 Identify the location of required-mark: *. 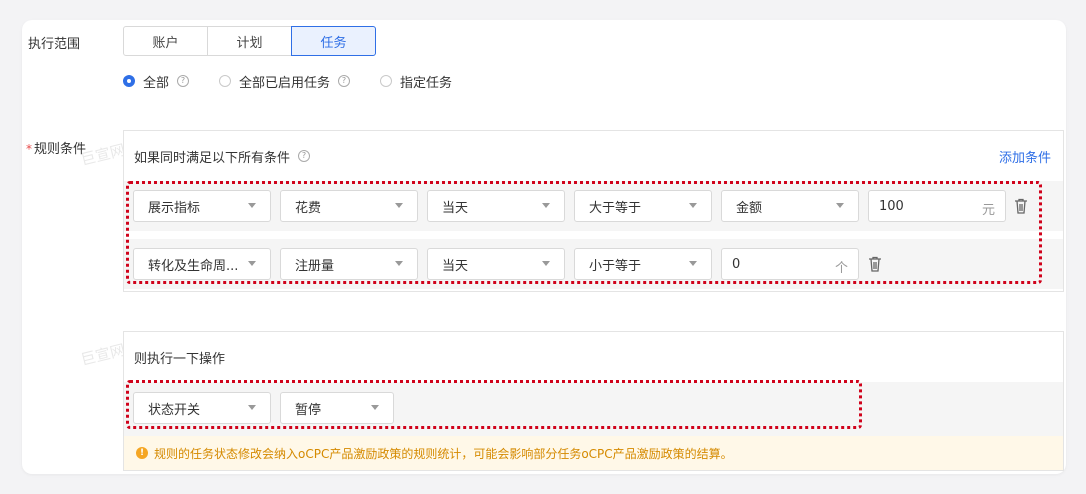
(29, 149).